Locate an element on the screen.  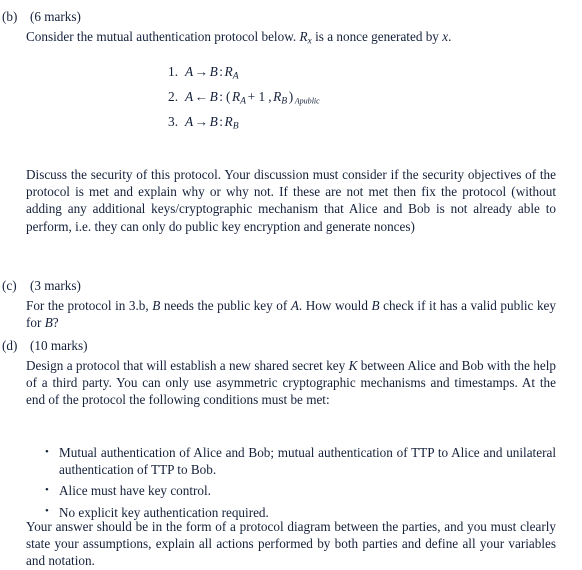
step-3-colon: : is located at coordinates (221, 122).